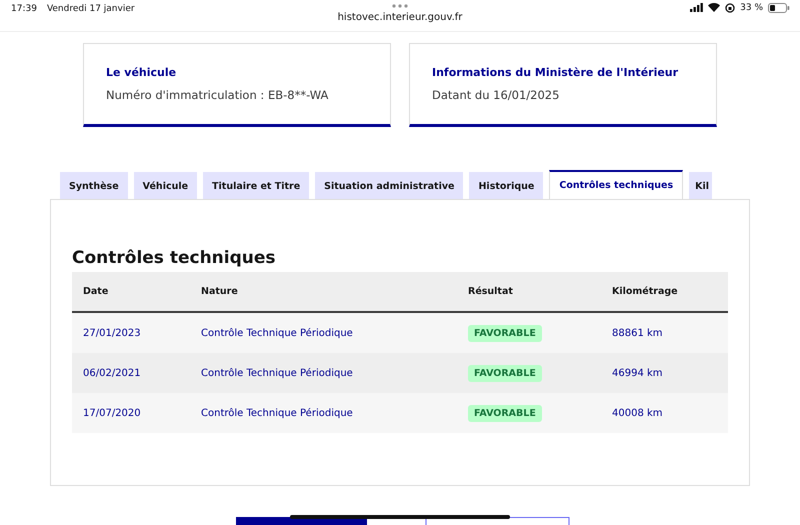  I want to click on column-header: Kilométrage, so click(645, 291).